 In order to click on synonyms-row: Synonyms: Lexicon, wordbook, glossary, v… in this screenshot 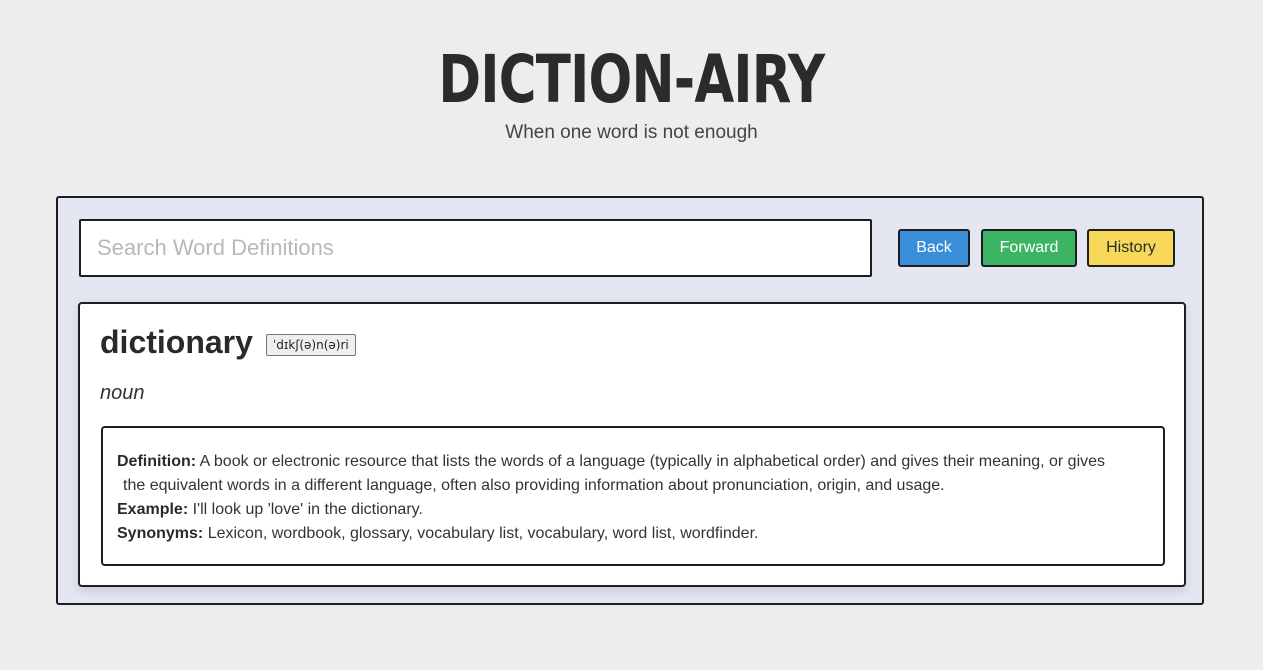, I will do `click(633, 534)`.